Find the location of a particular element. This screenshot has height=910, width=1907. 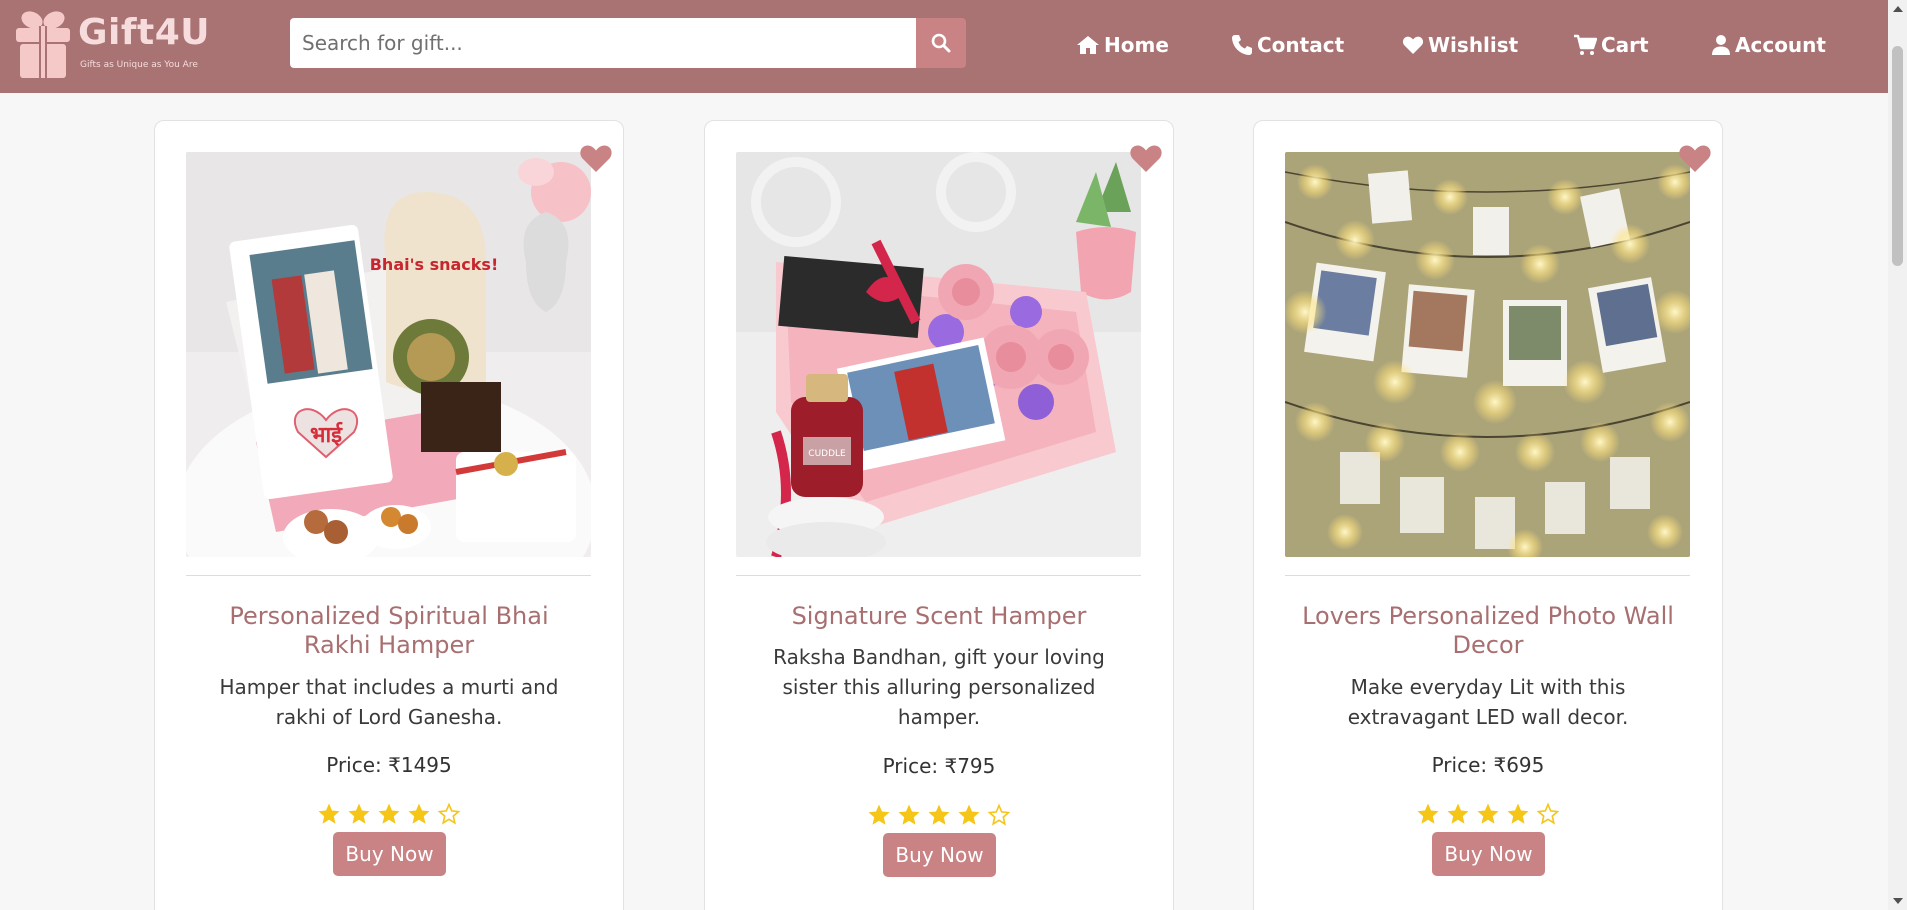

nav-home-label: Home is located at coordinates (1136, 45).